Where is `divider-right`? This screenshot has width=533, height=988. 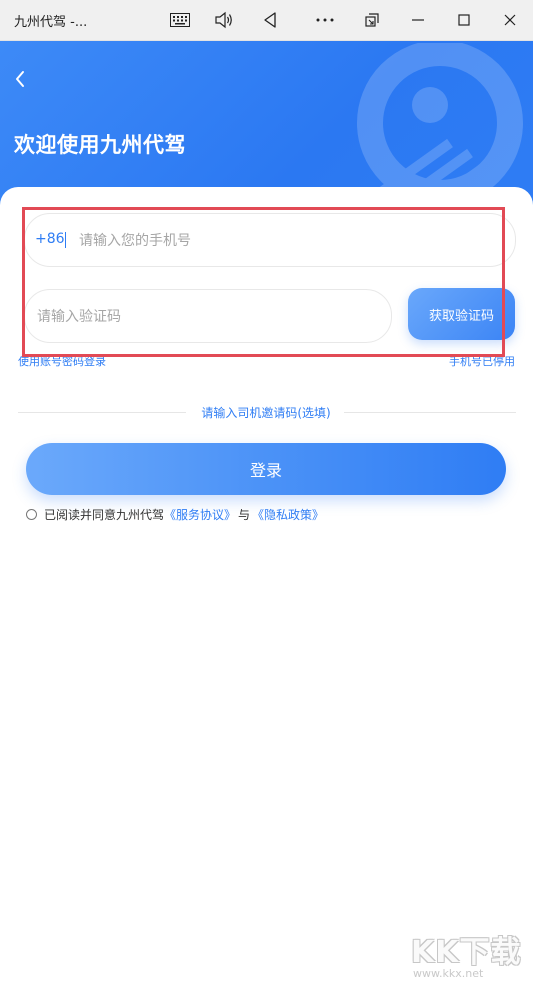 divider-right is located at coordinates (430, 412).